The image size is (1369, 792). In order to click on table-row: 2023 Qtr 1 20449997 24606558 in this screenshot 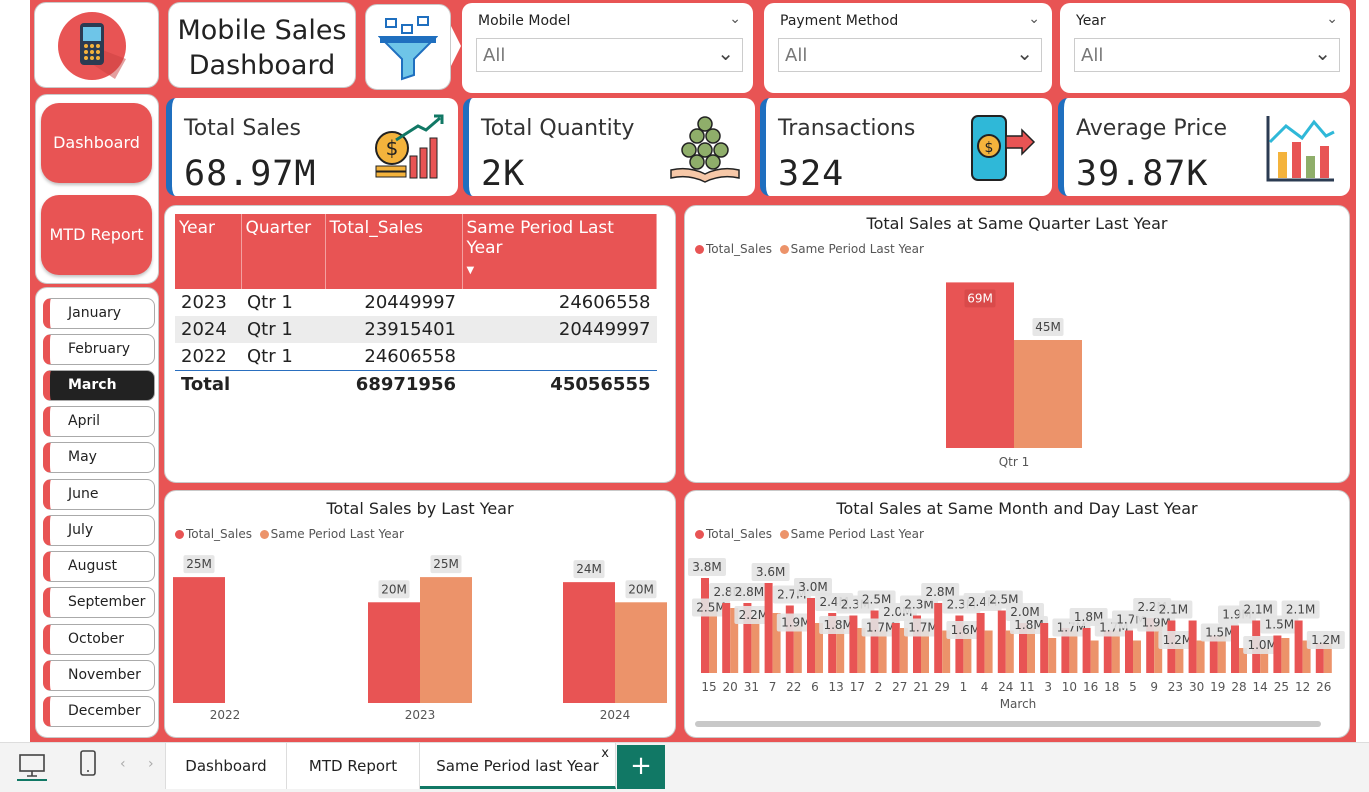, I will do `click(416, 302)`.